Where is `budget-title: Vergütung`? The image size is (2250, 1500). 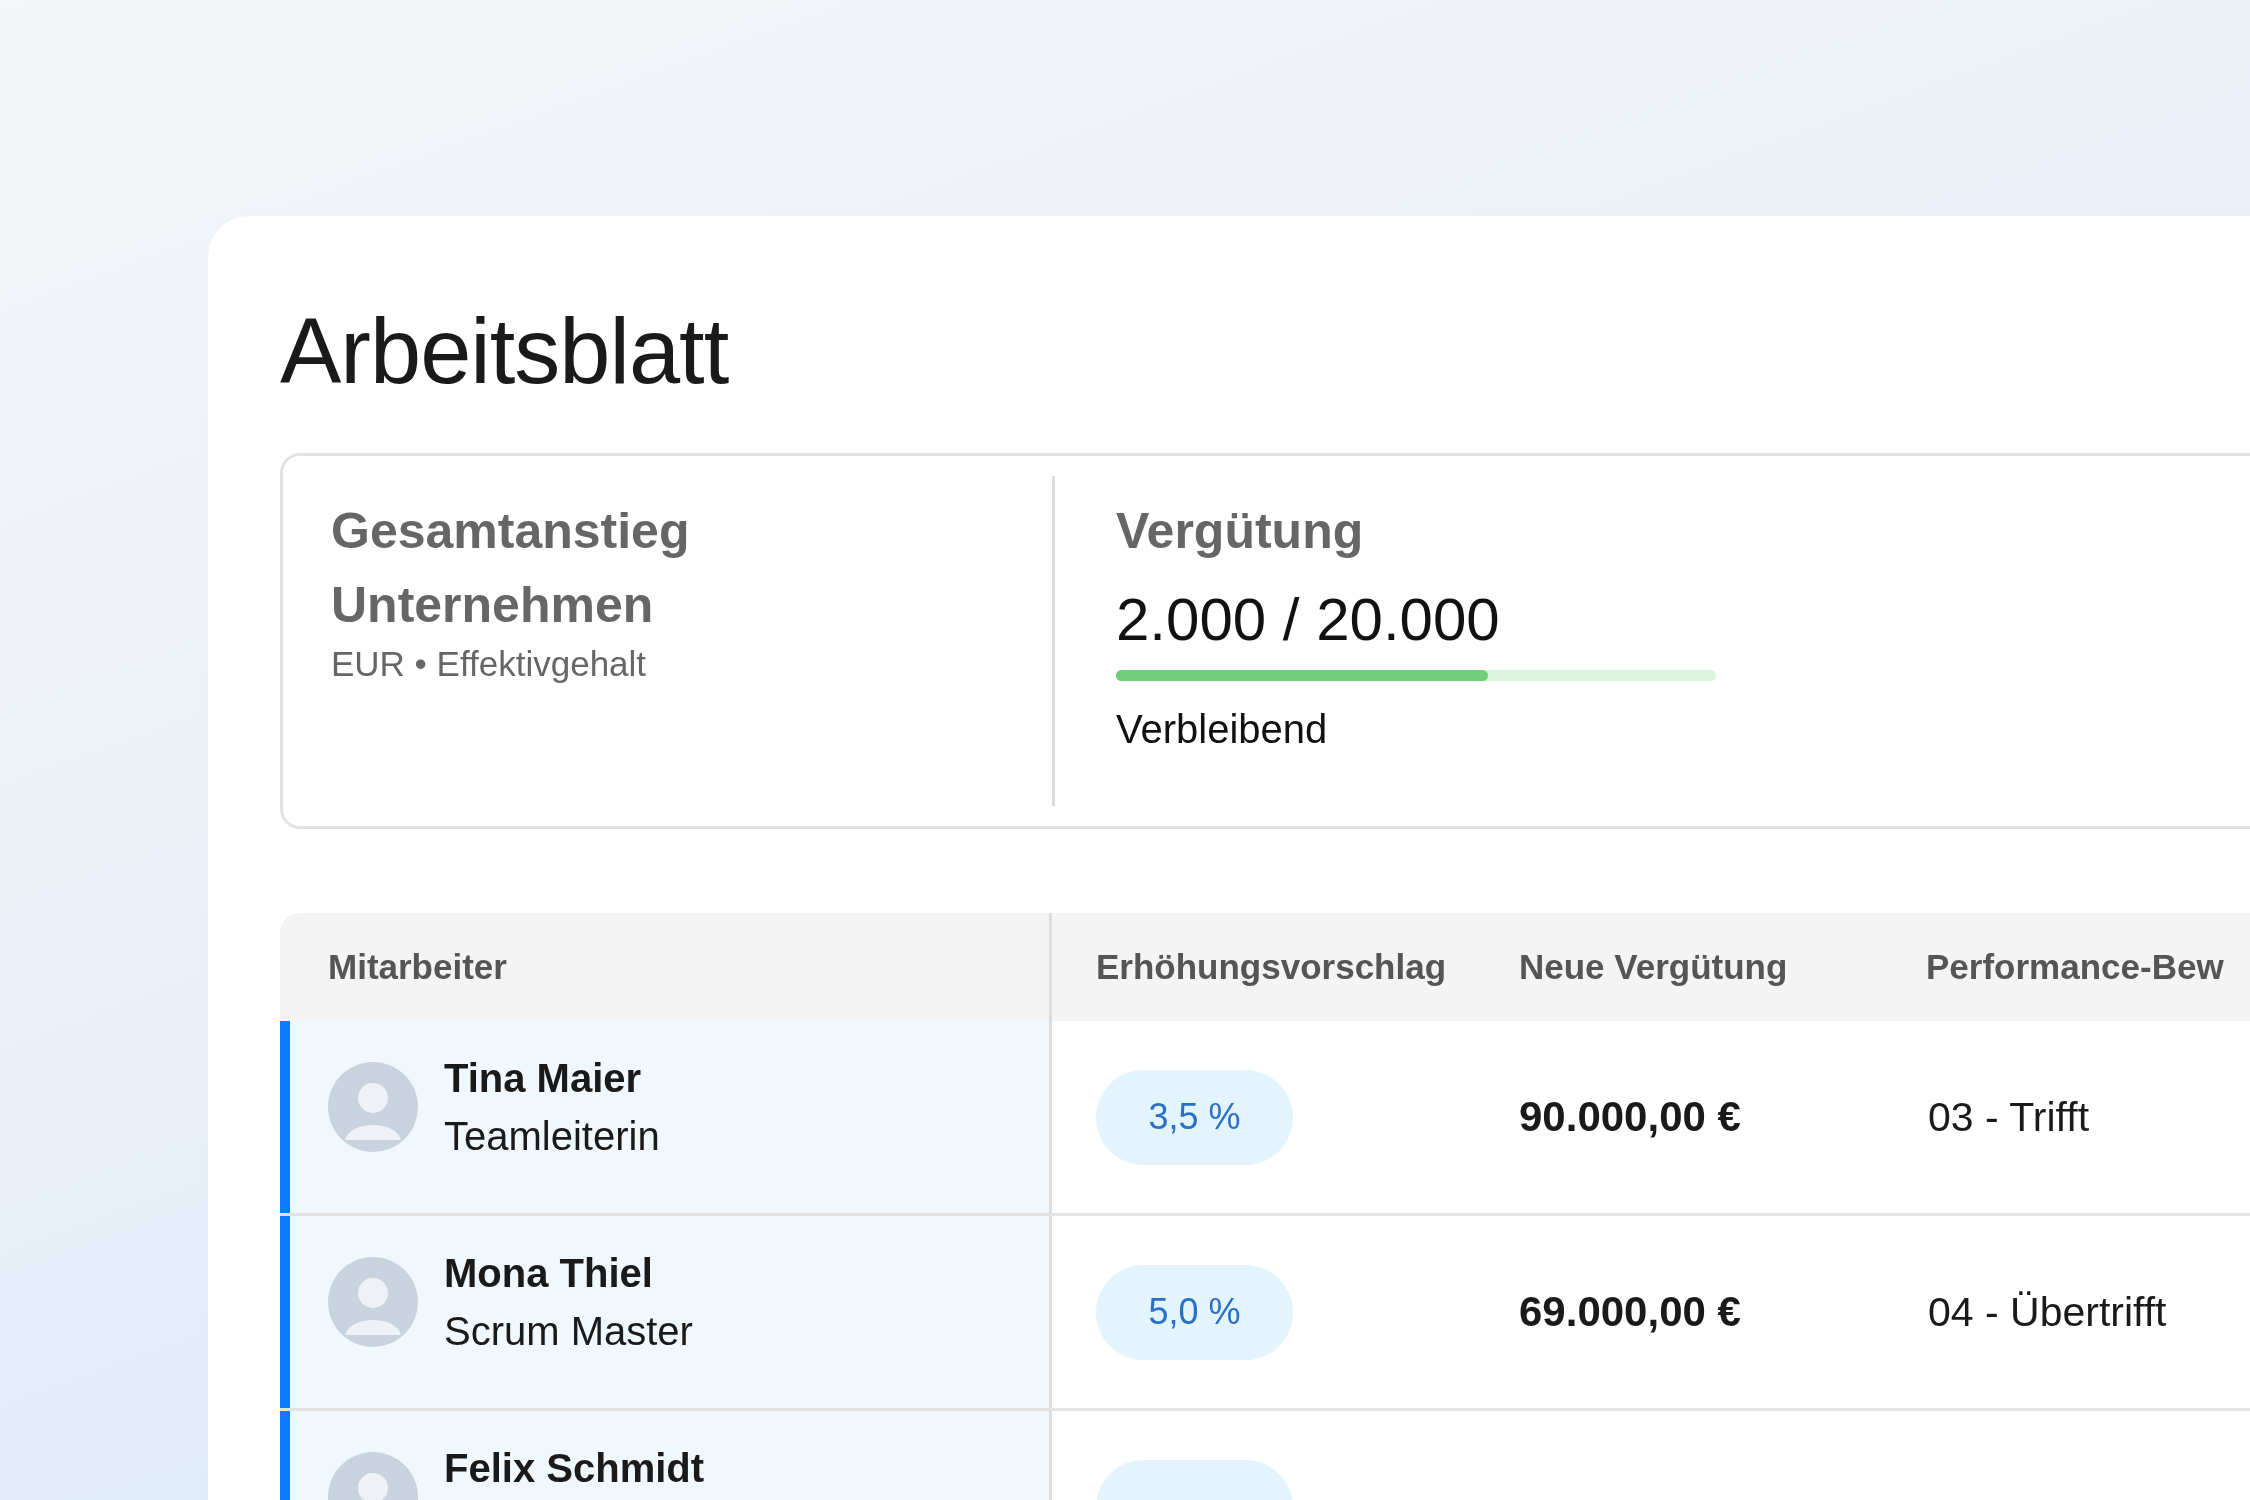 budget-title: Vergütung is located at coordinates (1240, 531).